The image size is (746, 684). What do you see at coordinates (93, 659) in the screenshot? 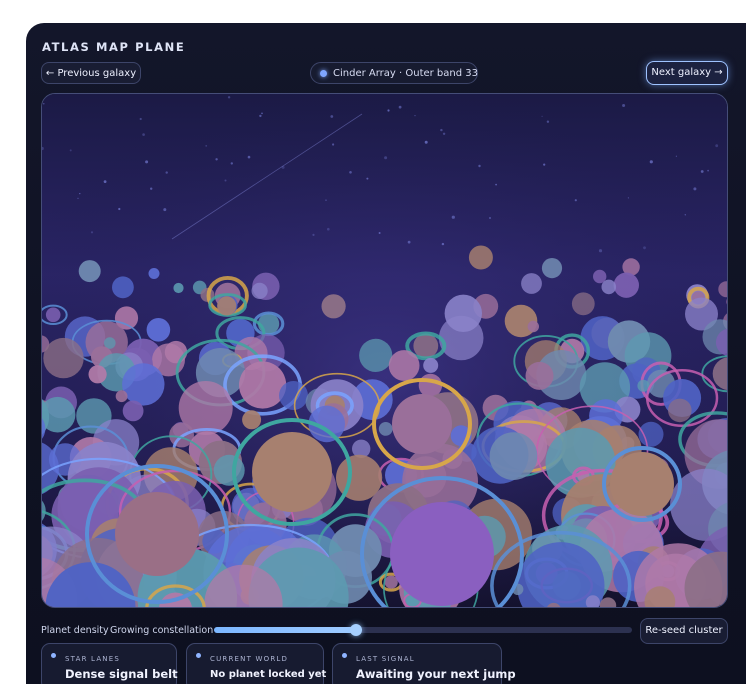
I see `star-lanes-title: STAR LANES` at bounding box center [93, 659].